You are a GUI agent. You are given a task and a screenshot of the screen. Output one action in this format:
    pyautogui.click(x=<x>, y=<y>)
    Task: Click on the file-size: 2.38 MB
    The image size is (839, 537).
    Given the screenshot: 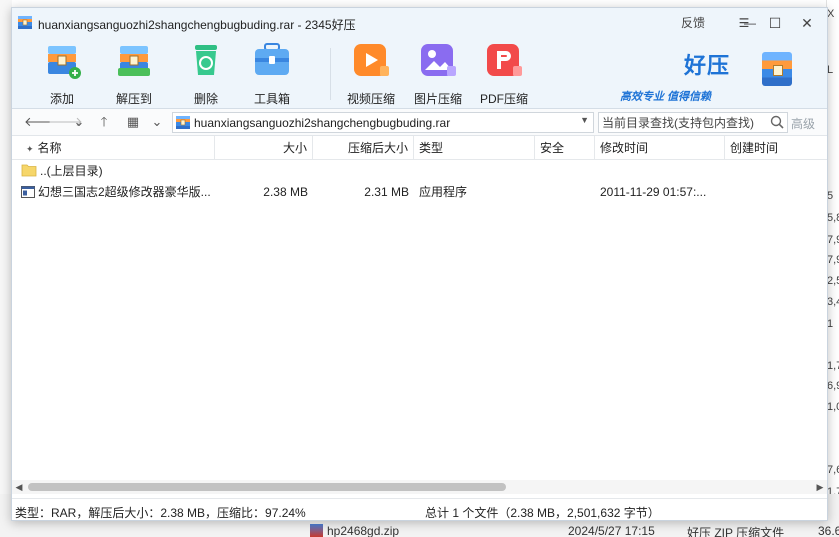 What is the action you would take?
    pyautogui.click(x=285, y=192)
    